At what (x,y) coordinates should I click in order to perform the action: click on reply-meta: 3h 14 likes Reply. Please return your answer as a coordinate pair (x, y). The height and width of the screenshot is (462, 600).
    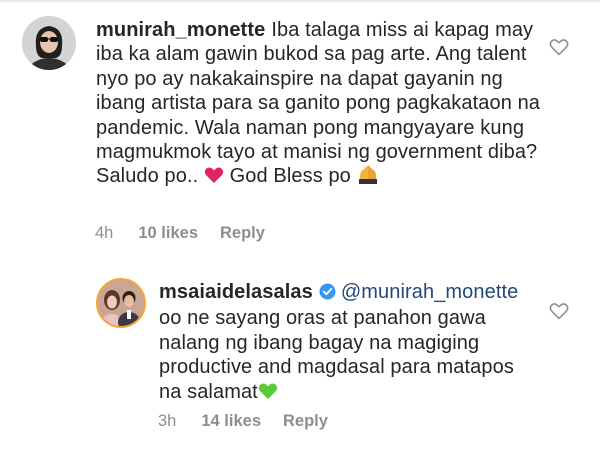
    Looking at the image, I should click on (254, 421).